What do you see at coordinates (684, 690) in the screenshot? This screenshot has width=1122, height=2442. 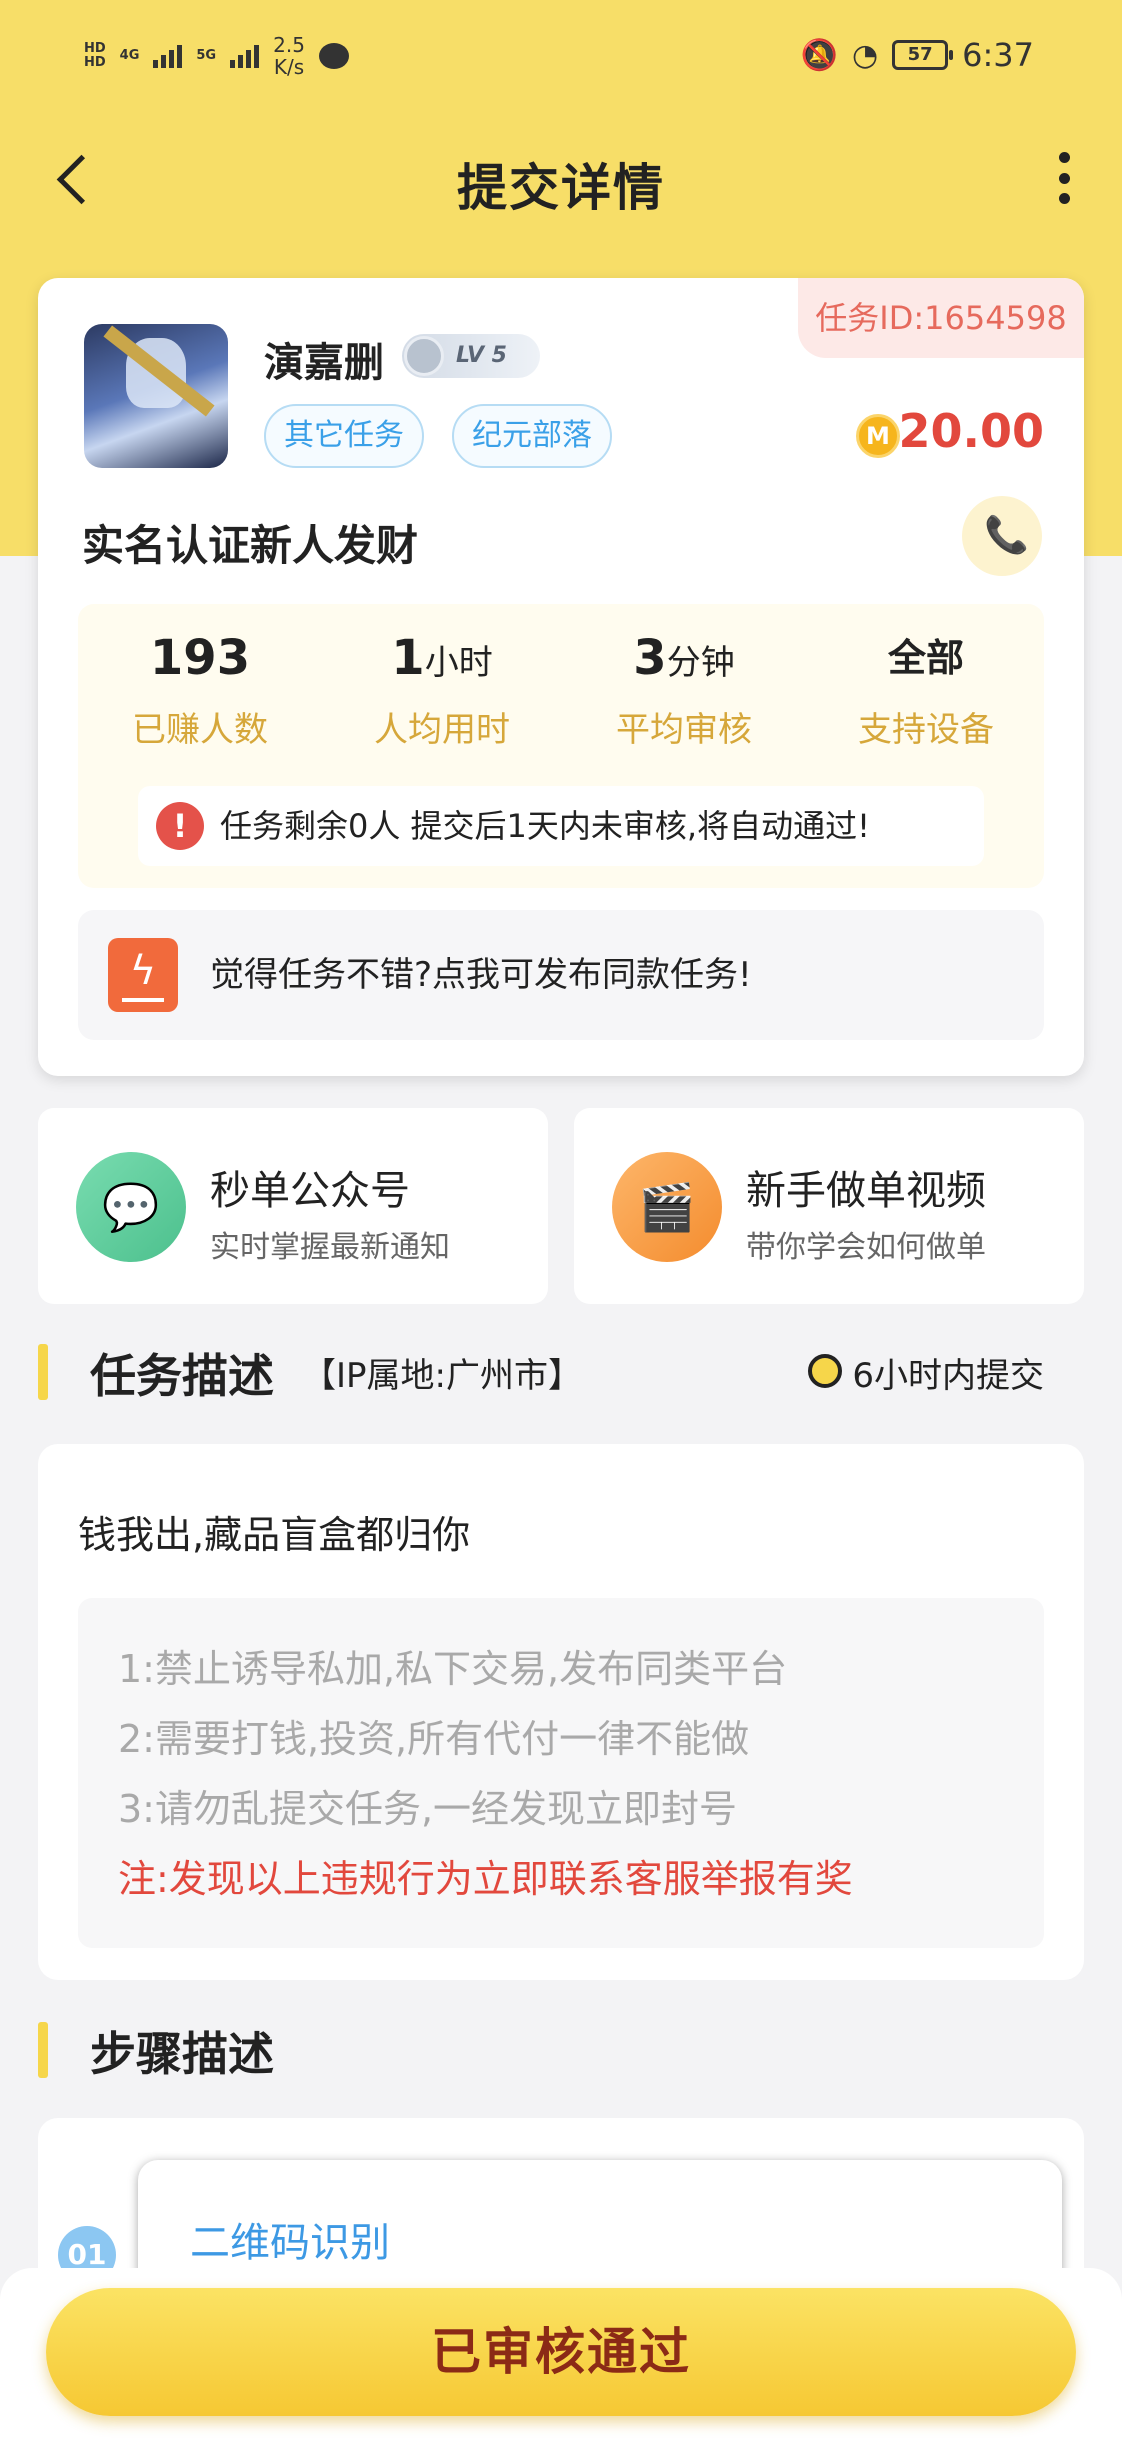 I see `stat-avg-review: 3分钟 平均审核` at bounding box center [684, 690].